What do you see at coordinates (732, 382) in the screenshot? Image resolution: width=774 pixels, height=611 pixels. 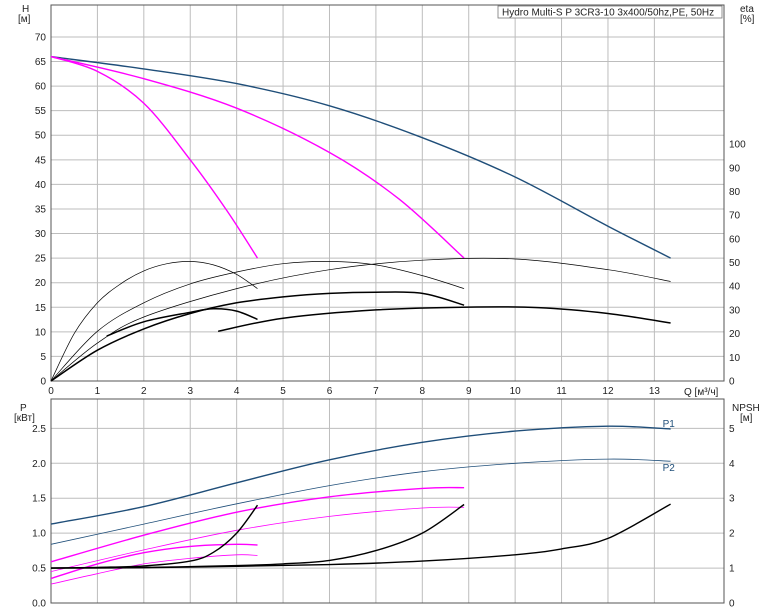 I see `y2-tick-label: 0` at bounding box center [732, 382].